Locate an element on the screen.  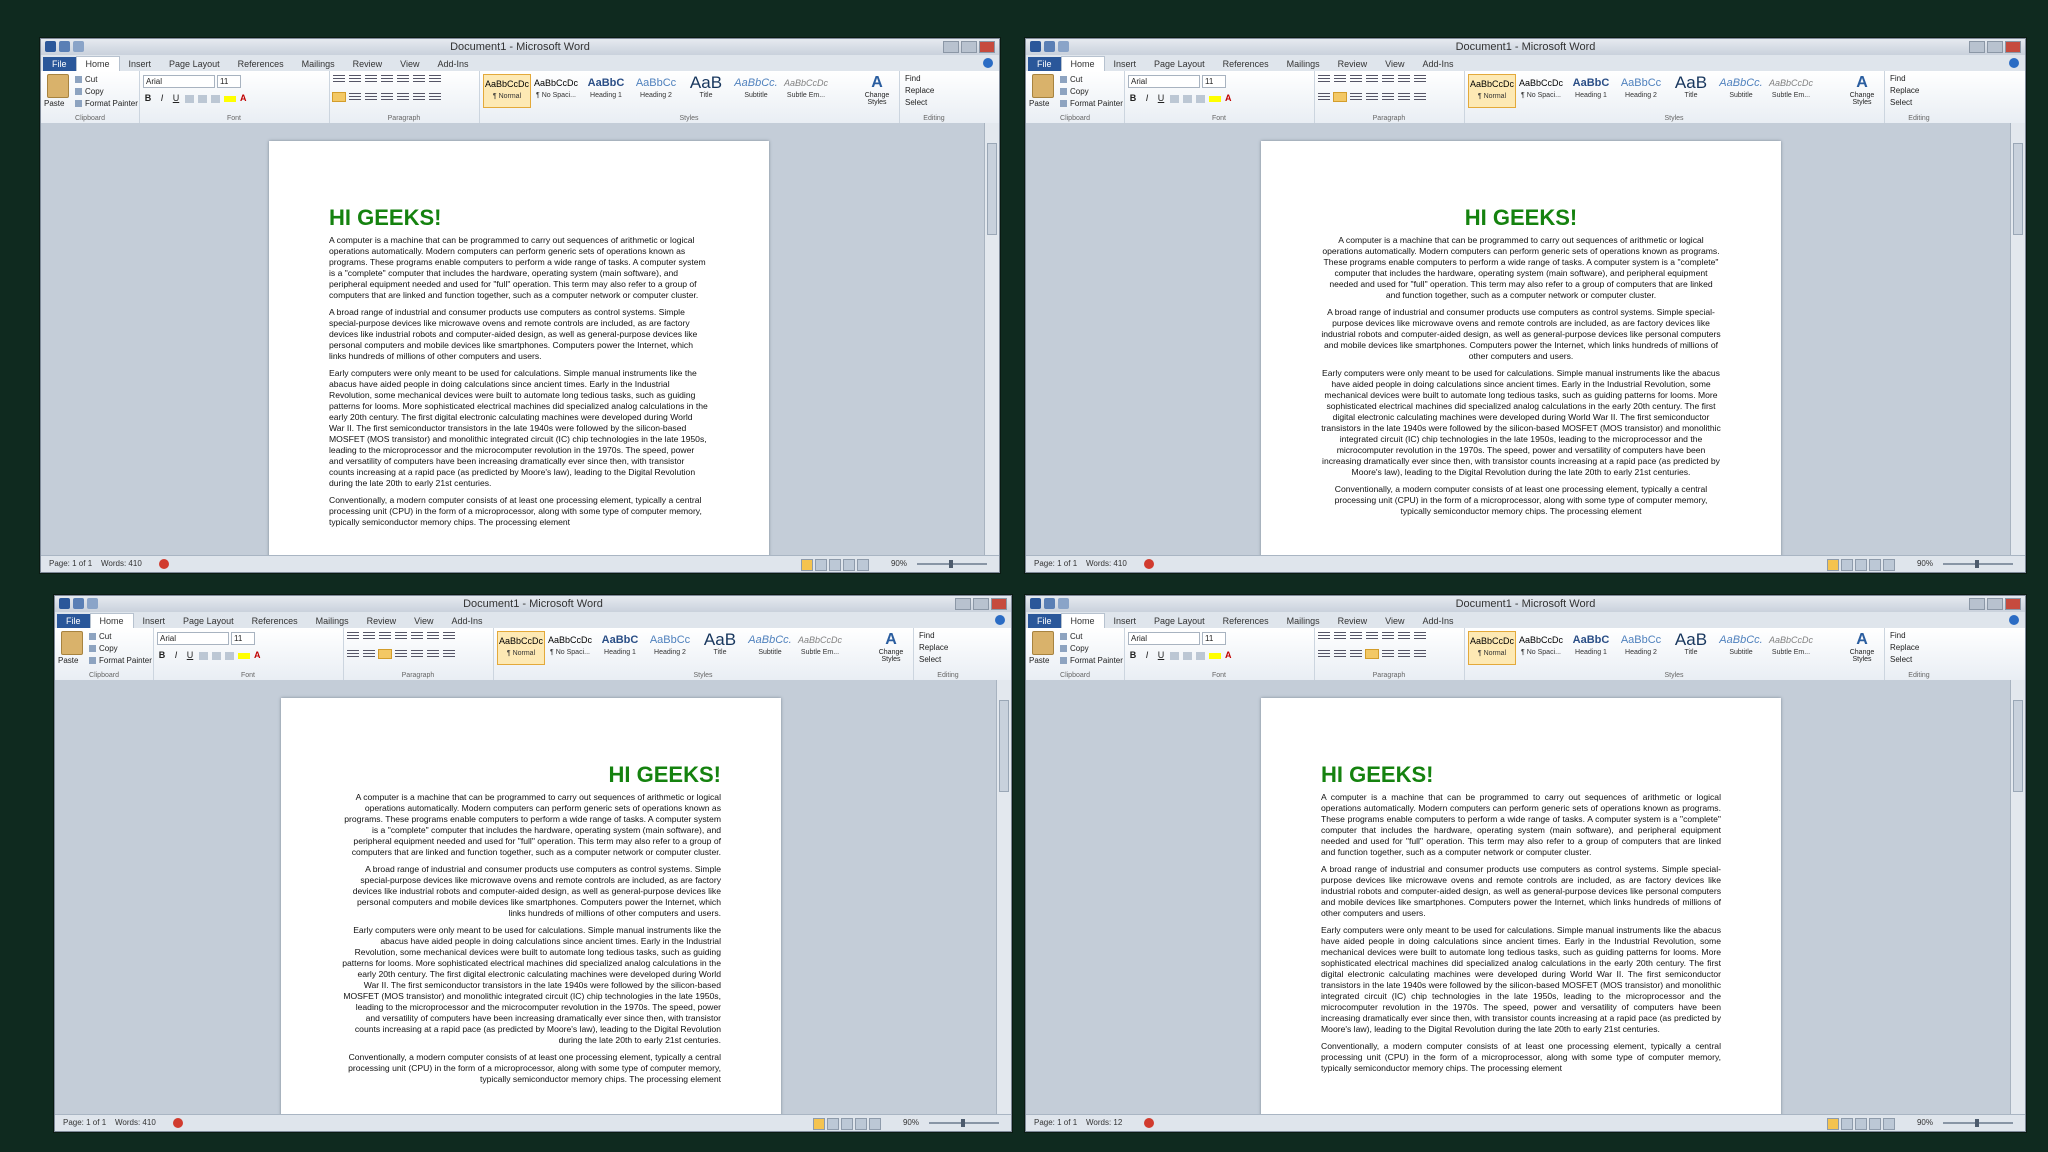
numbering-icon is located at coordinates (1340, 636).